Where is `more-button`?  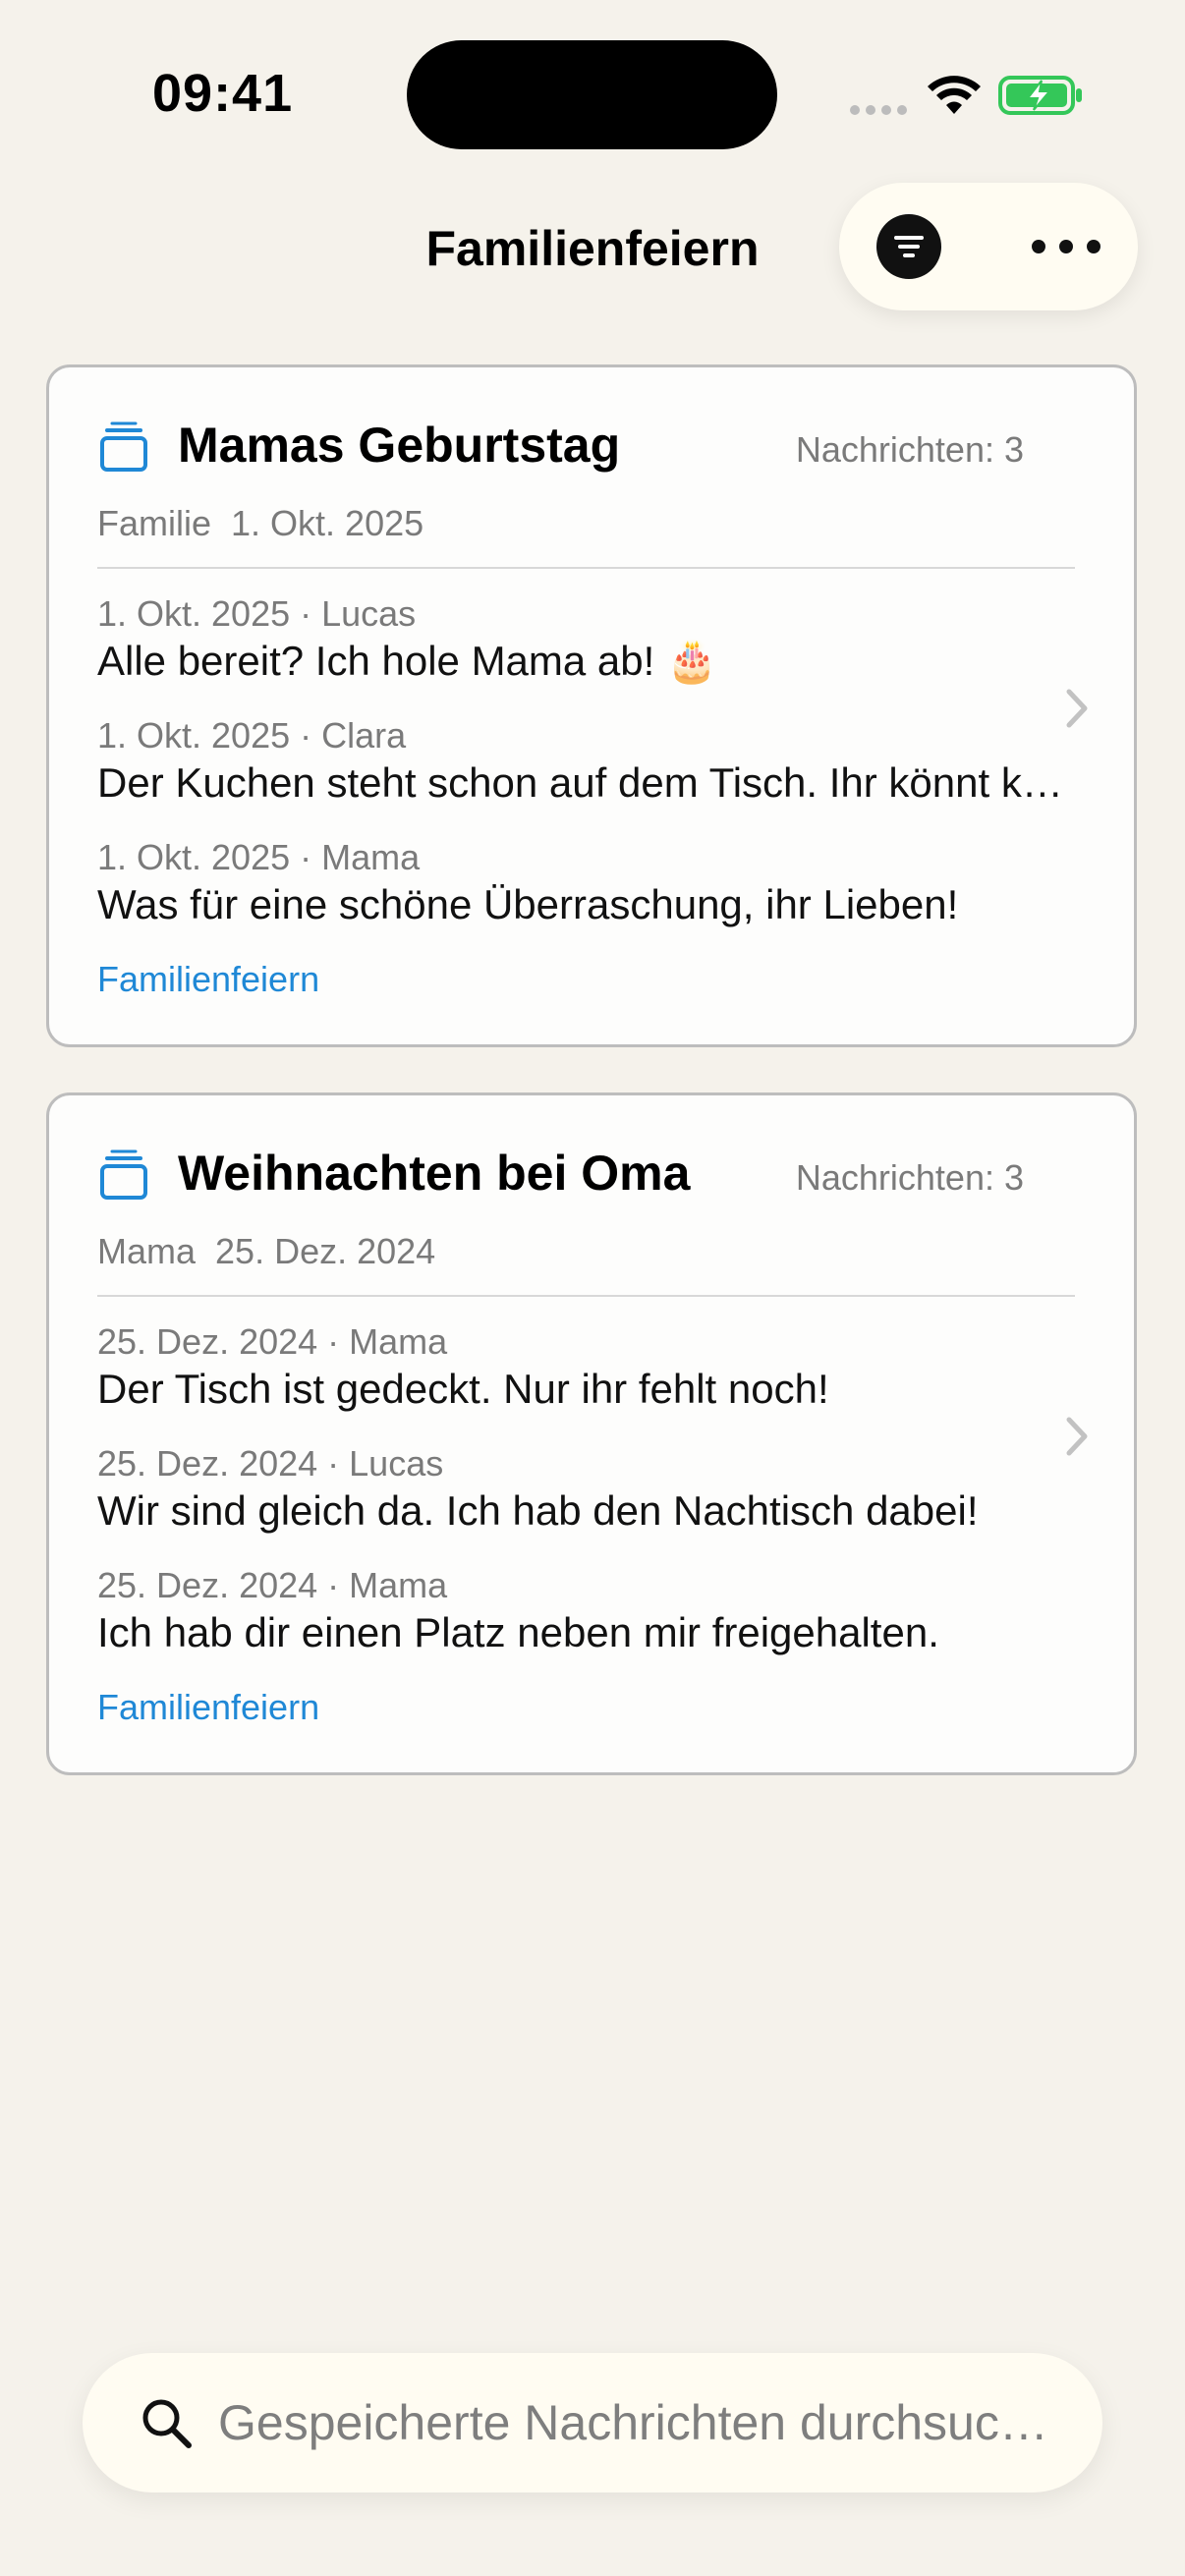
more-button is located at coordinates (1066, 246).